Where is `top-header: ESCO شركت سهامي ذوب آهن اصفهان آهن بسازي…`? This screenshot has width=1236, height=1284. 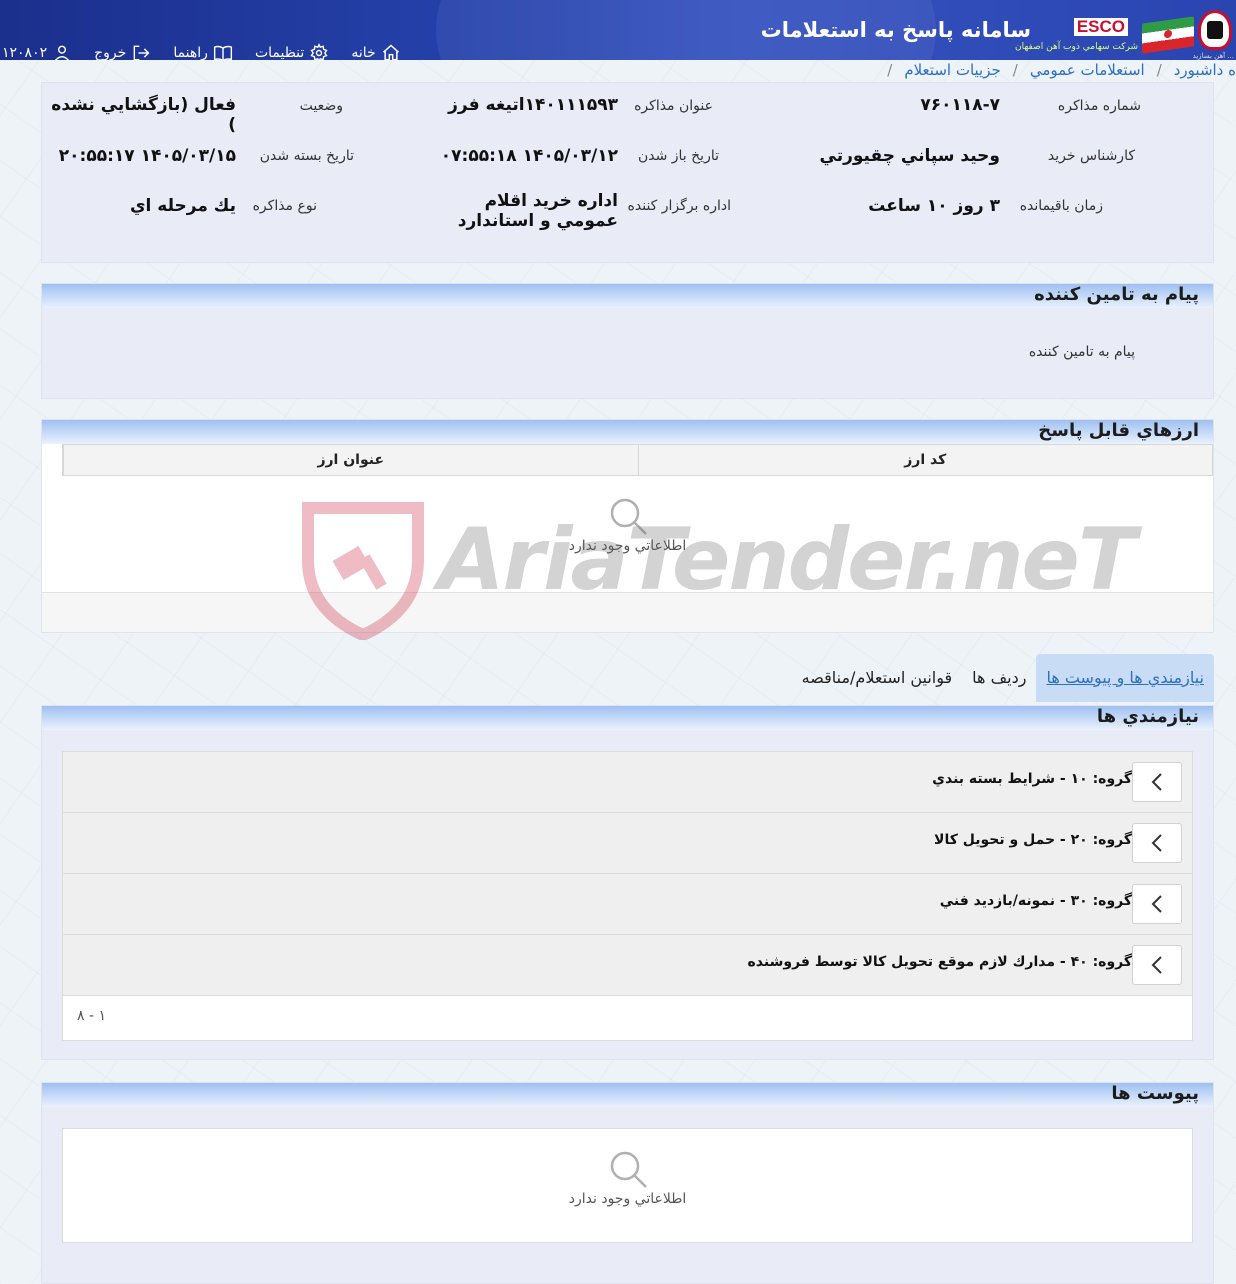 top-header: ESCO شركت سهامي ذوب آهن اصفهان آهن بسازي… is located at coordinates (618, 30).